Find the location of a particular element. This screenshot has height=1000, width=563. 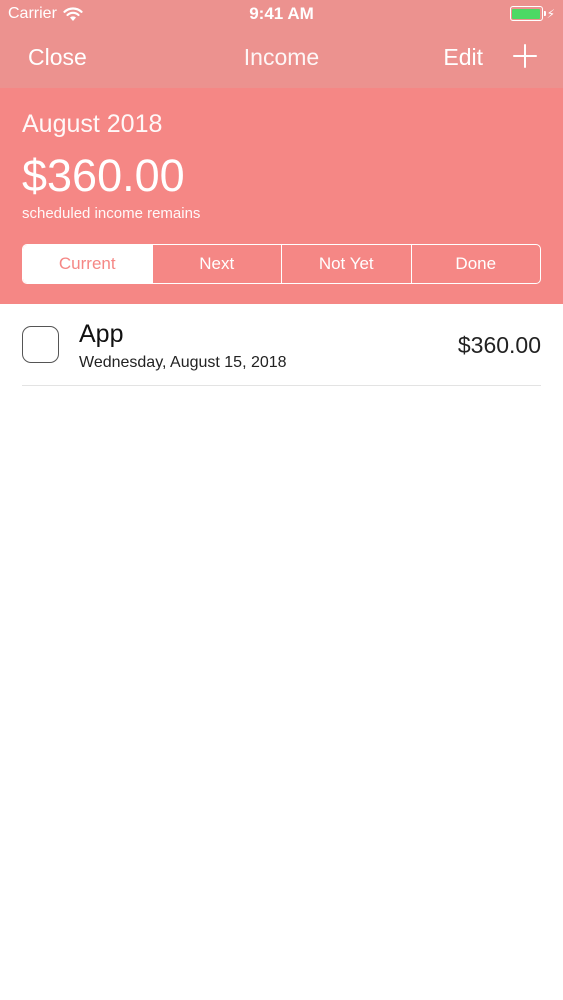

battery-level is located at coordinates (526, 13).